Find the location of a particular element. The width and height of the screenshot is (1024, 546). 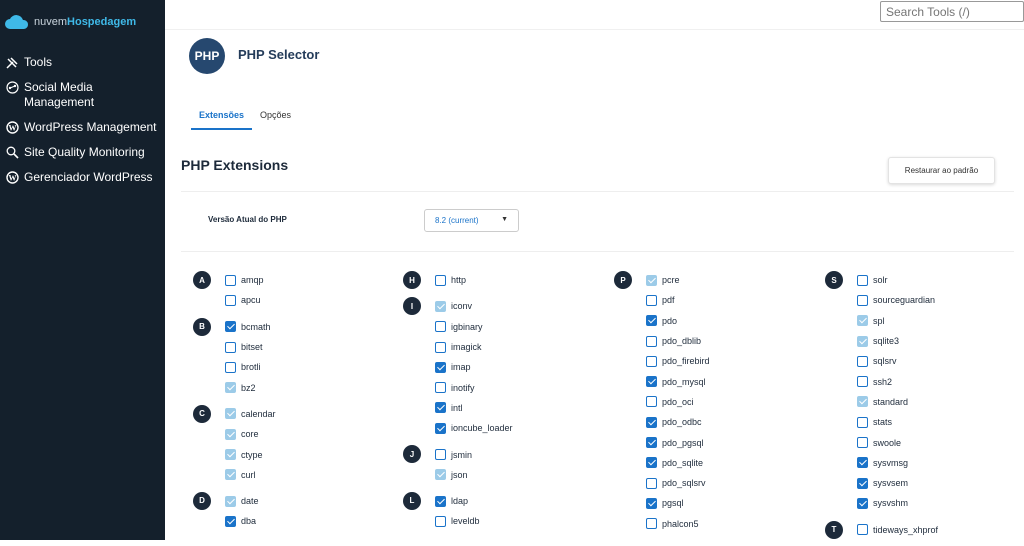

extension-item: ldap is located at coordinates (503, 501).